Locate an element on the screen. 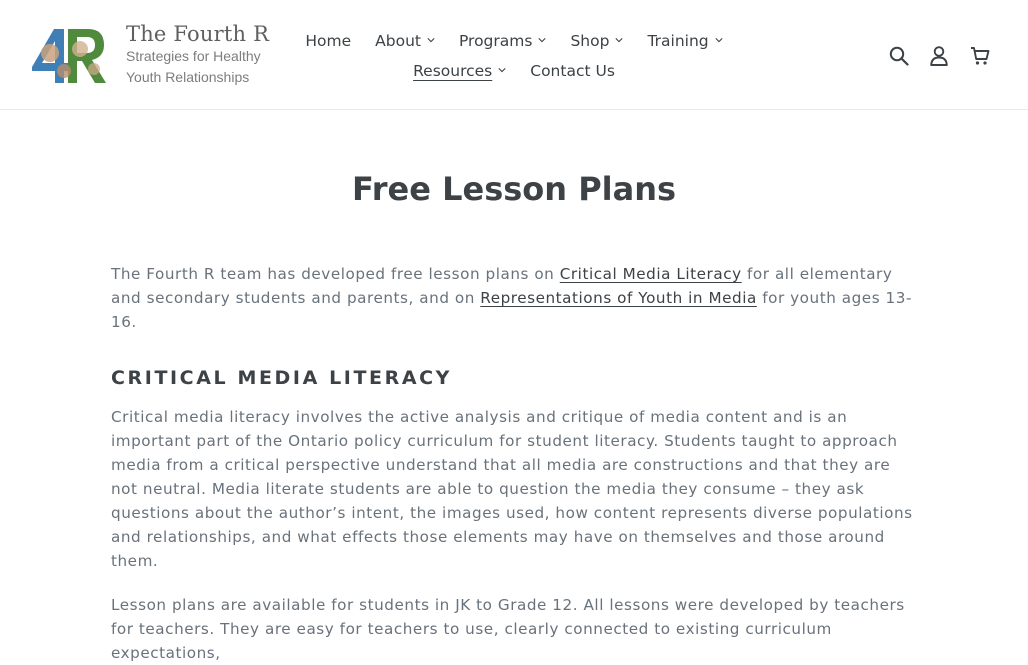 The image size is (1028, 665). nav-label: Contact Us is located at coordinates (572, 71).